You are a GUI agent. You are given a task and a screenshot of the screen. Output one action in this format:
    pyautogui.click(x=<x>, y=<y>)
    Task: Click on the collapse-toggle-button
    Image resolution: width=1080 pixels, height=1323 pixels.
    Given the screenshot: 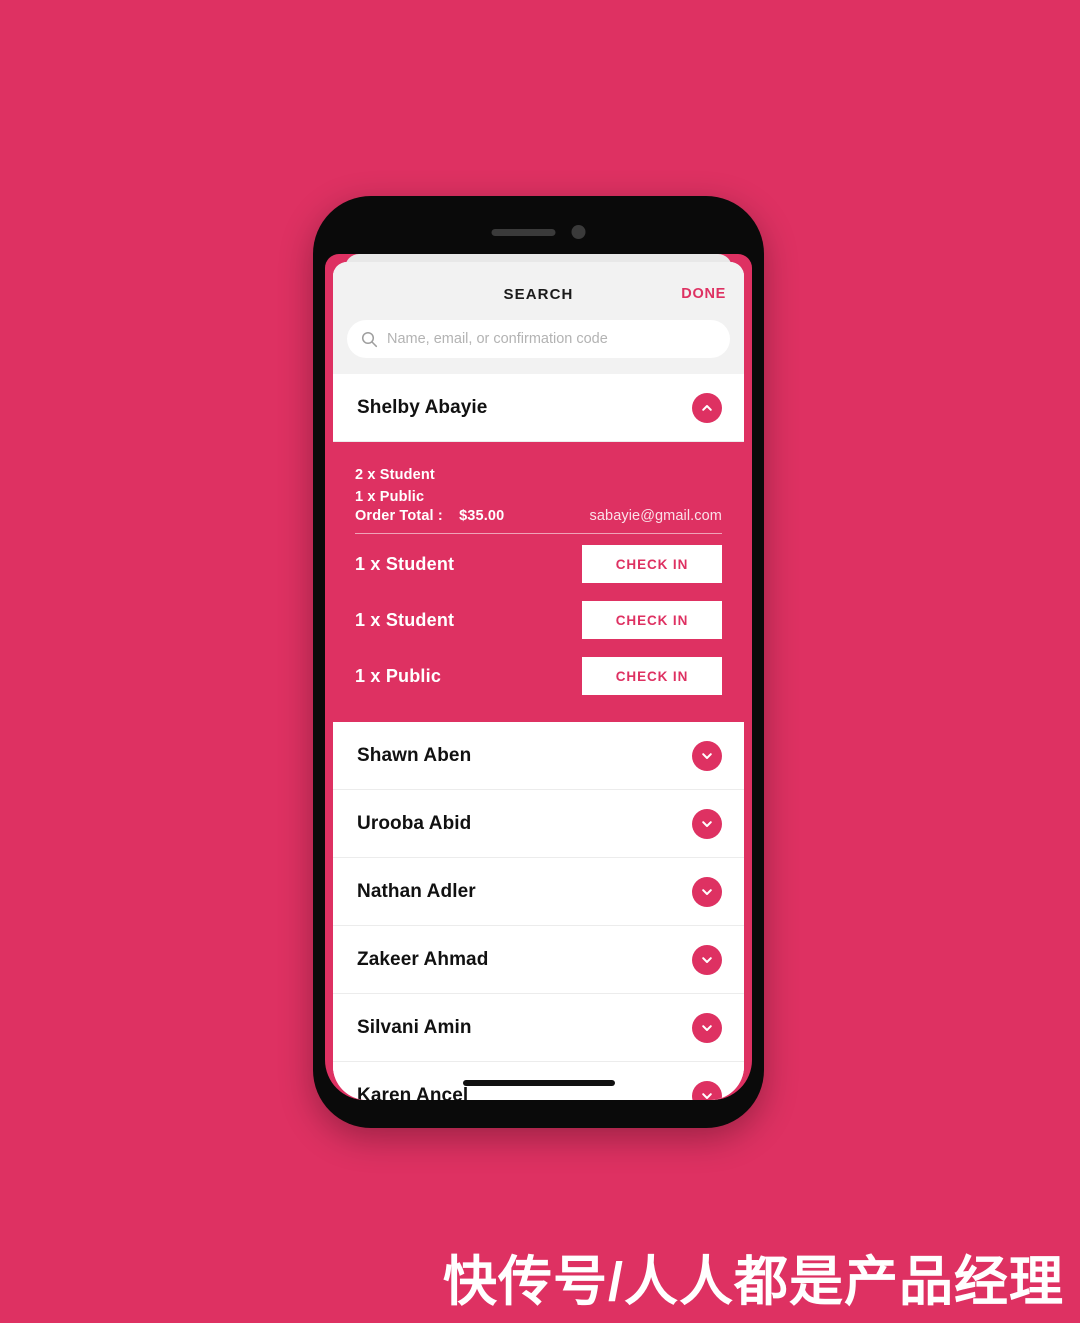 What is the action you would take?
    pyautogui.click(x=707, y=407)
    